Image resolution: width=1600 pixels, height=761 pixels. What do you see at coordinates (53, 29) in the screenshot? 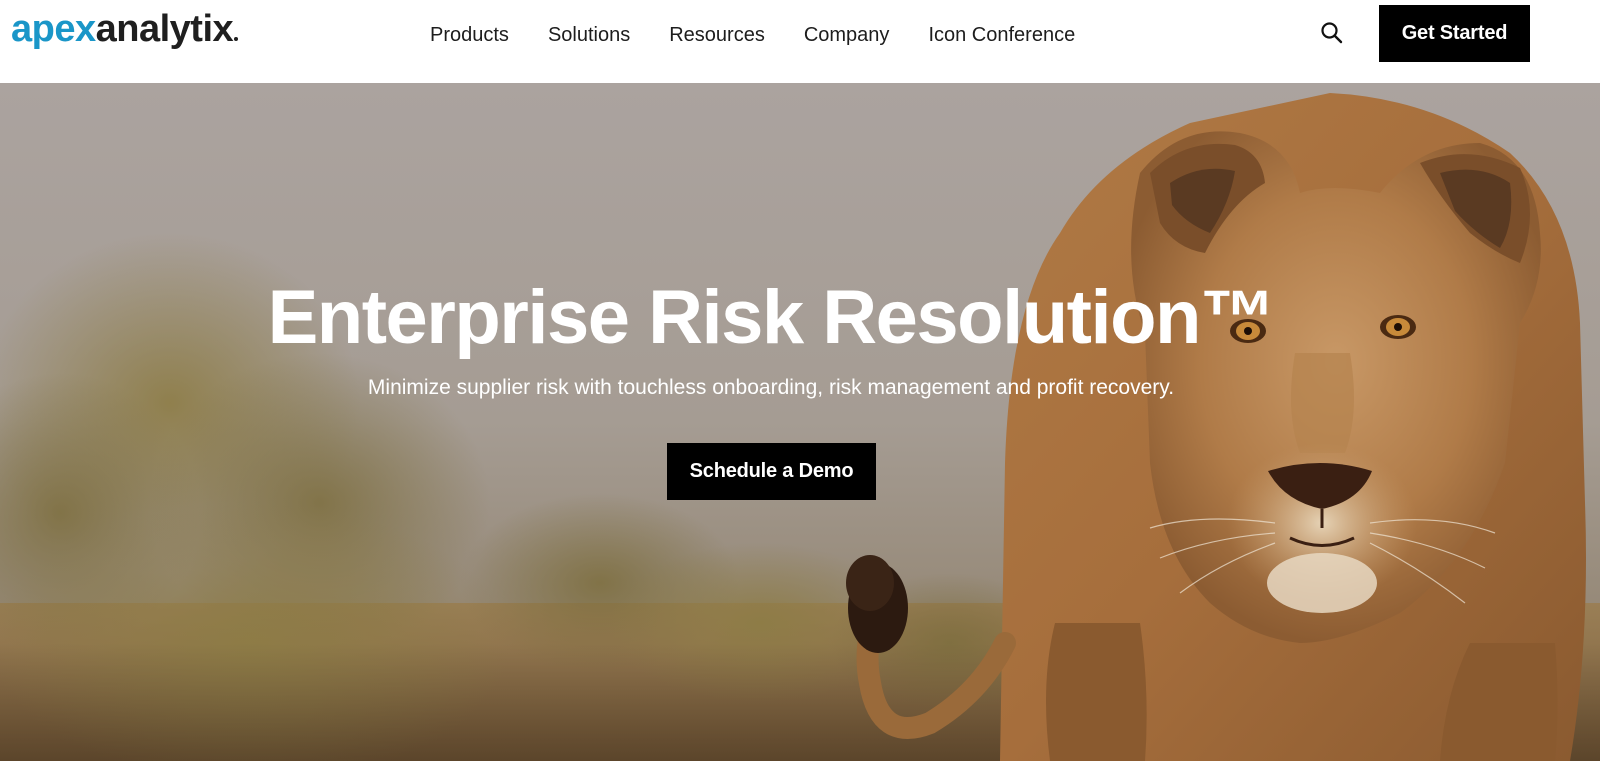
I see `logo-part-apex: apex` at bounding box center [53, 29].